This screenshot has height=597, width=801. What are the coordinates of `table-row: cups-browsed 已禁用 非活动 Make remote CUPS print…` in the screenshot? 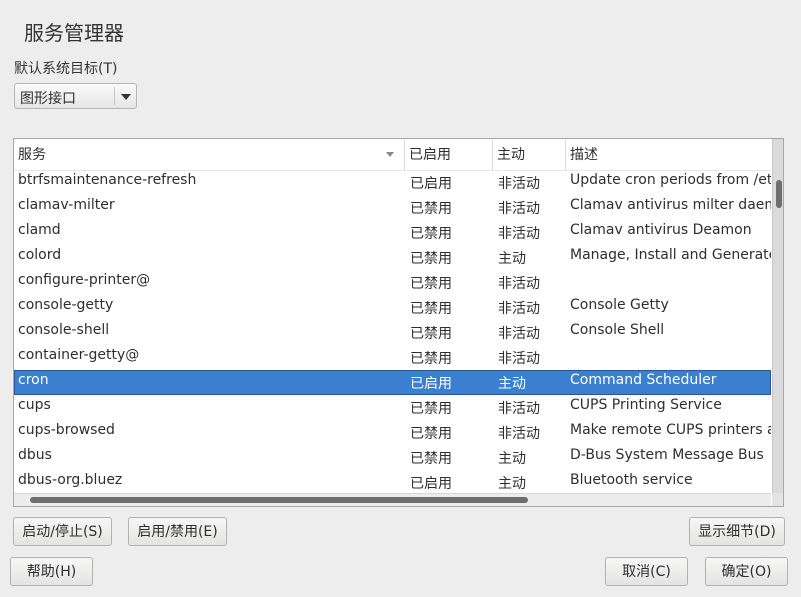 It's located at (392, 432).